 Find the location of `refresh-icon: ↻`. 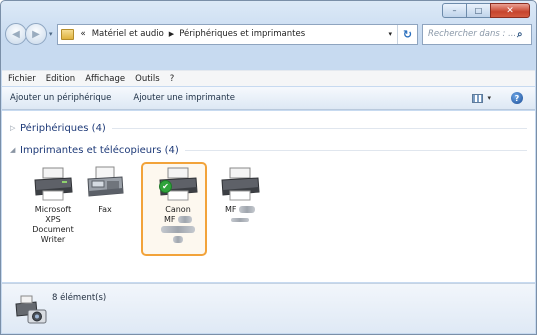

refresh-icon: ↻ is located at coordinates (407, 34).